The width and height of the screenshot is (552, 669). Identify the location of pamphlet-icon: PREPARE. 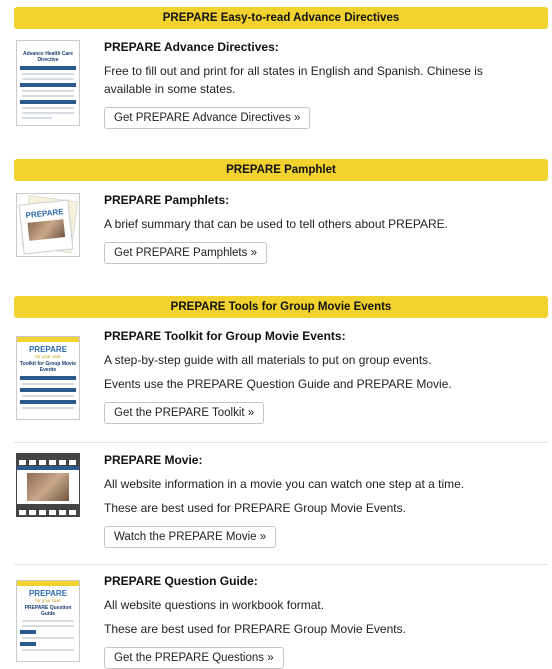
(48, 225).